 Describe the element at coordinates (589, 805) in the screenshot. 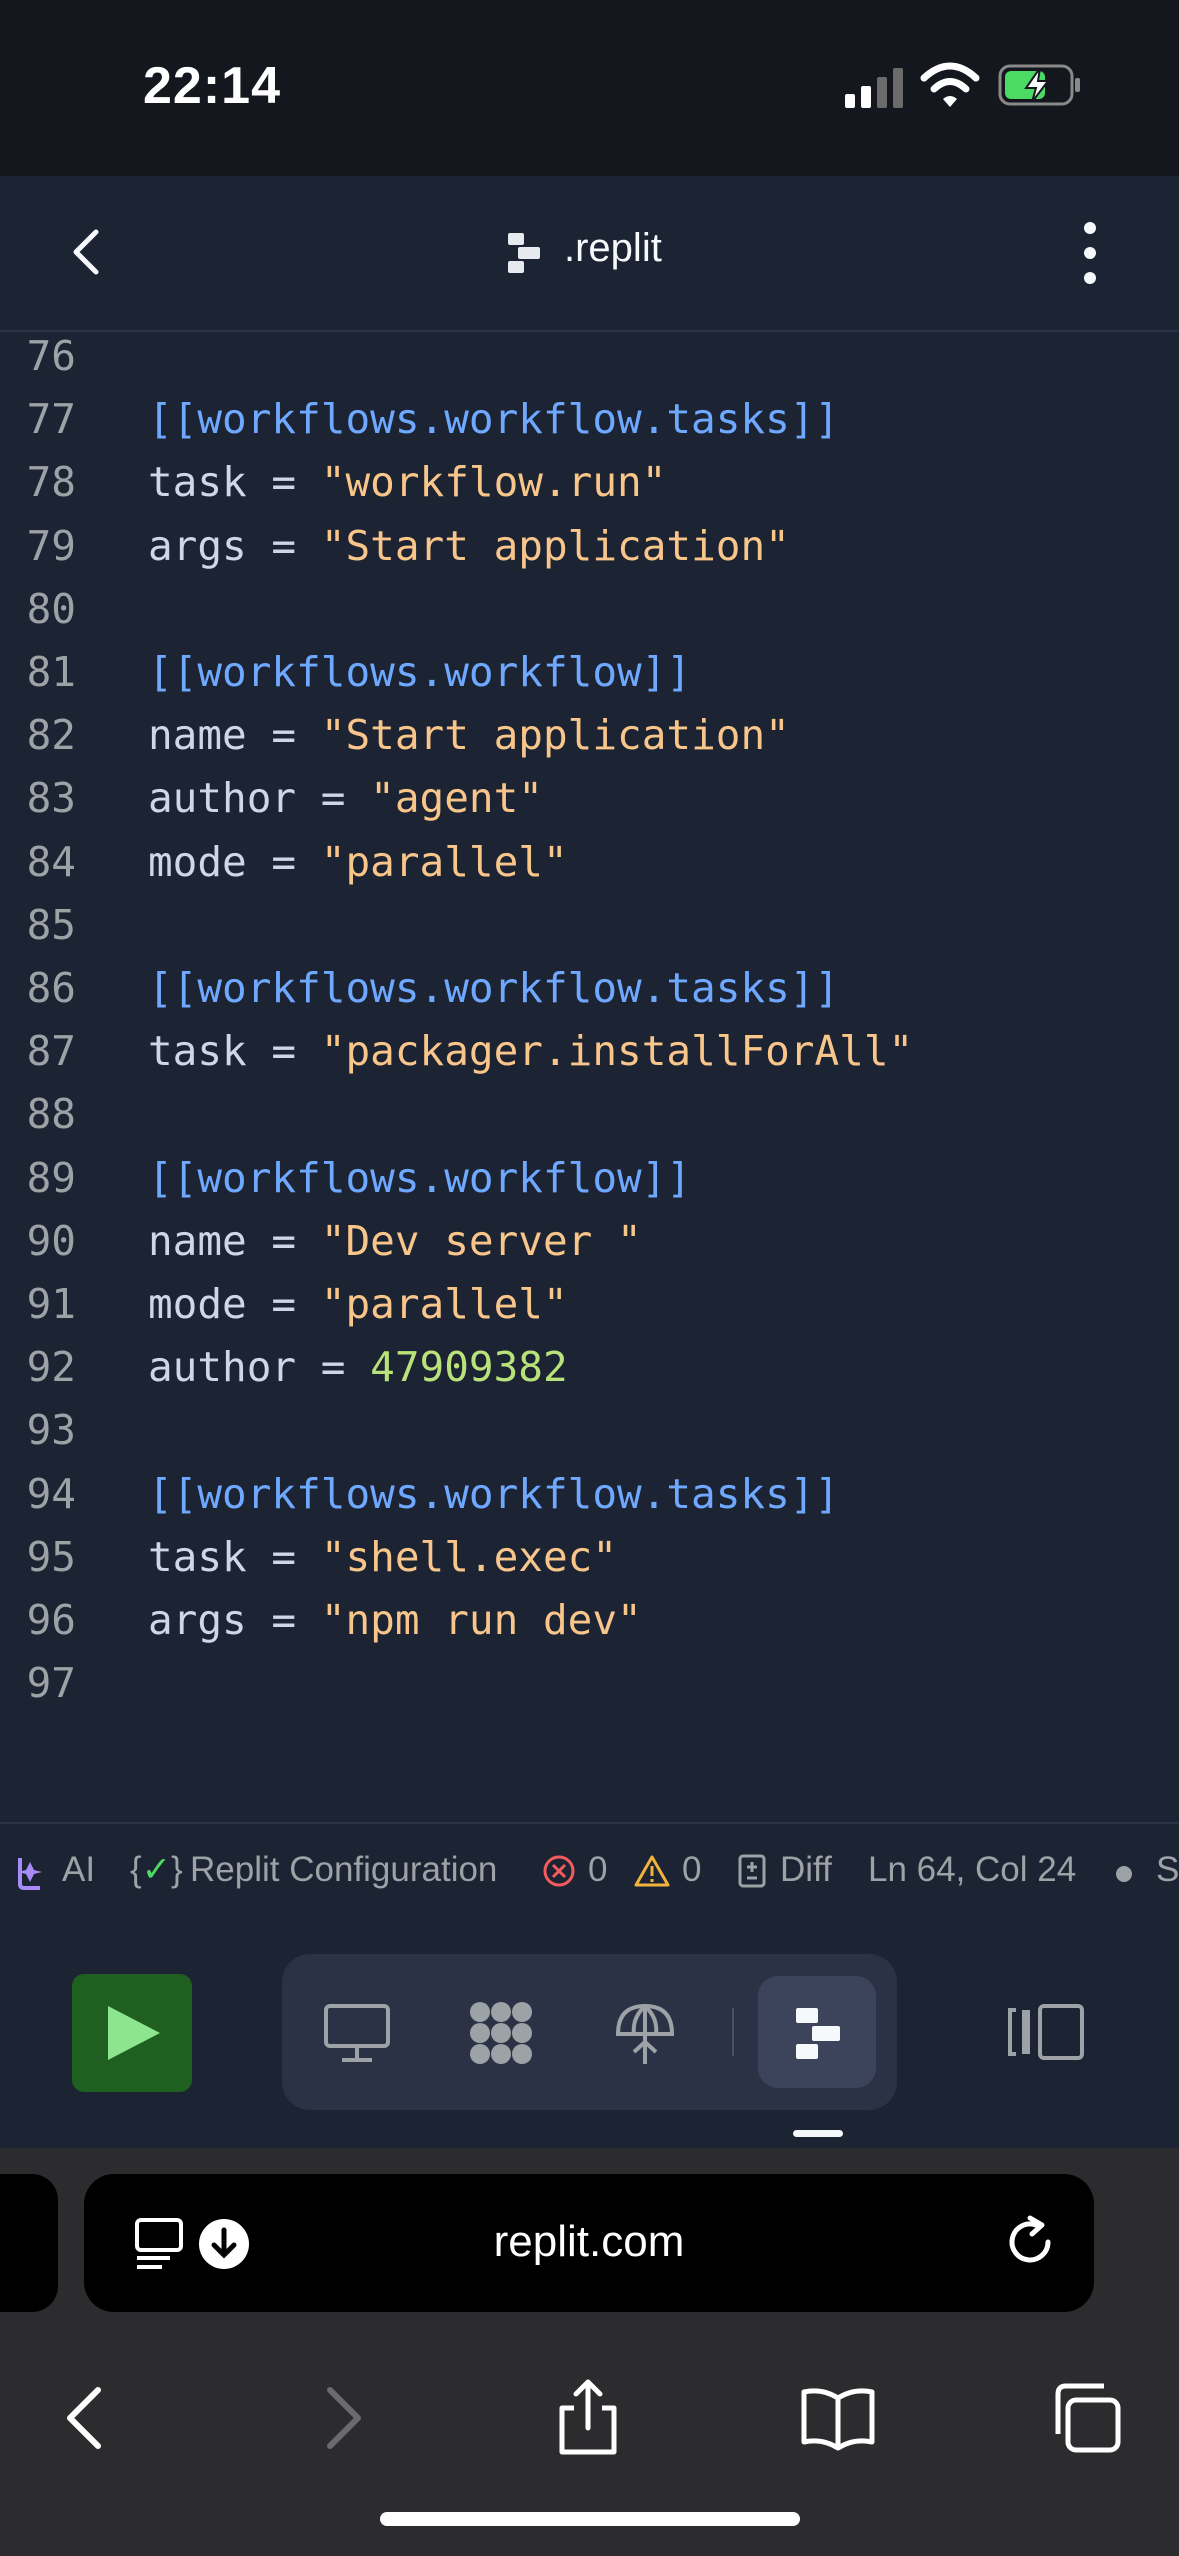

I see `code-line: 83 author = "agent"` at that location.